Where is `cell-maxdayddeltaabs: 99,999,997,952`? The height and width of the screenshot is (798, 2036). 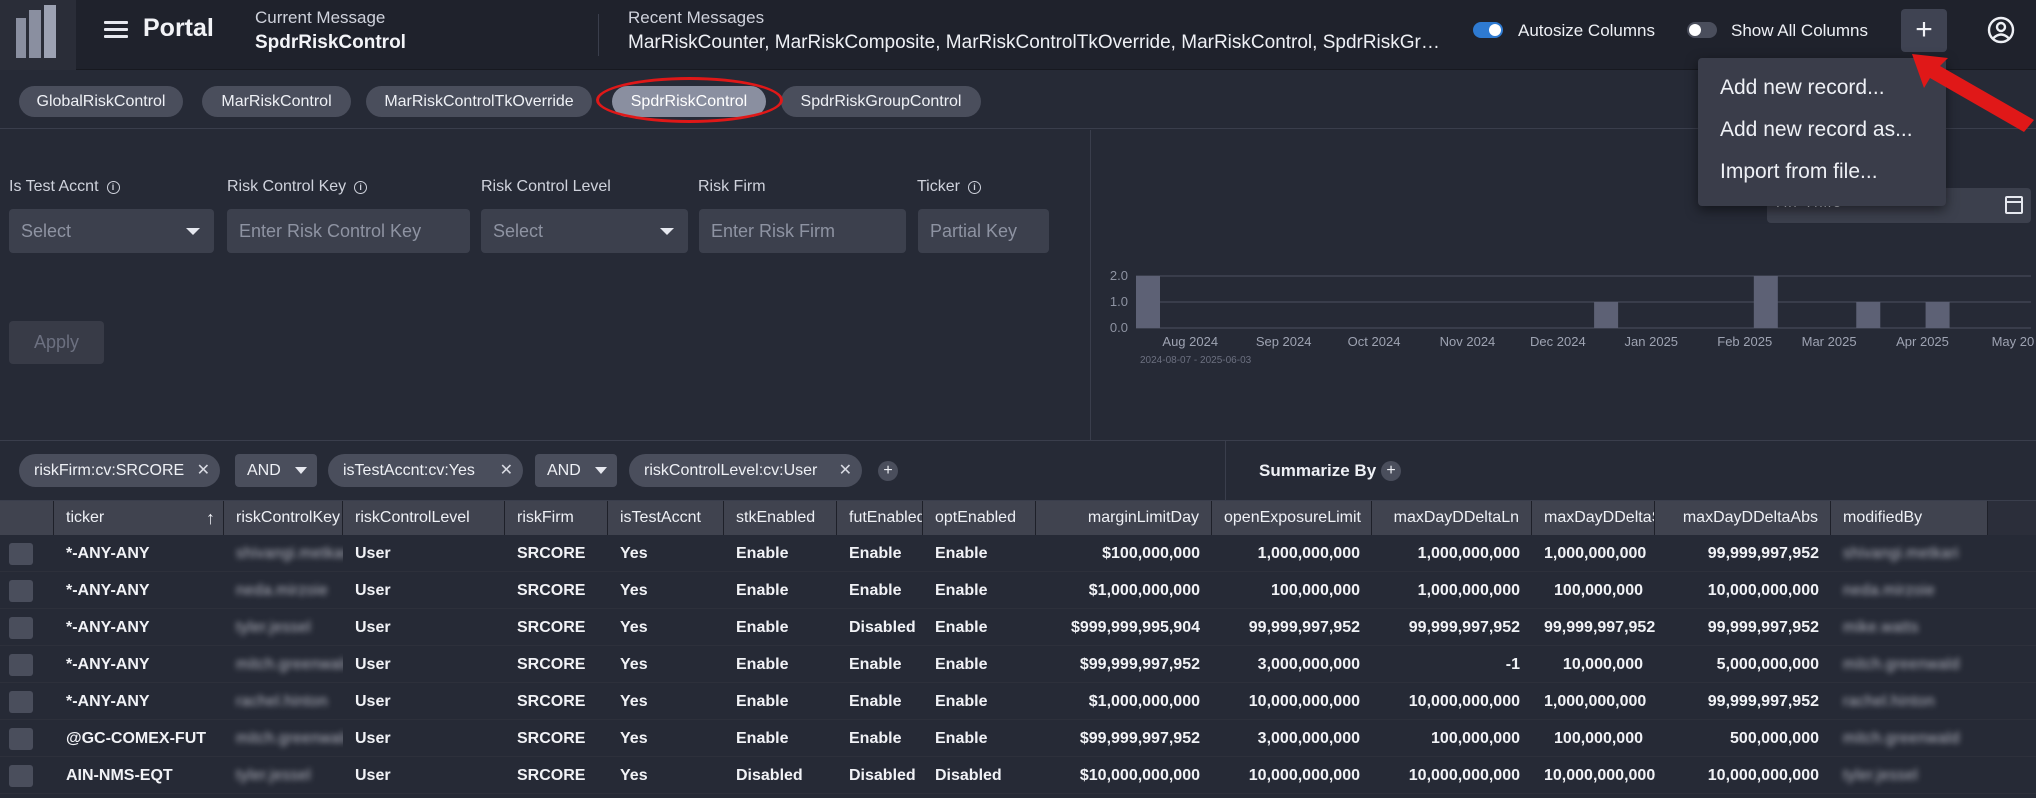
cell-maxdayddeltaabs: 99,999,997,952 is located at coordinates (1763, 701).